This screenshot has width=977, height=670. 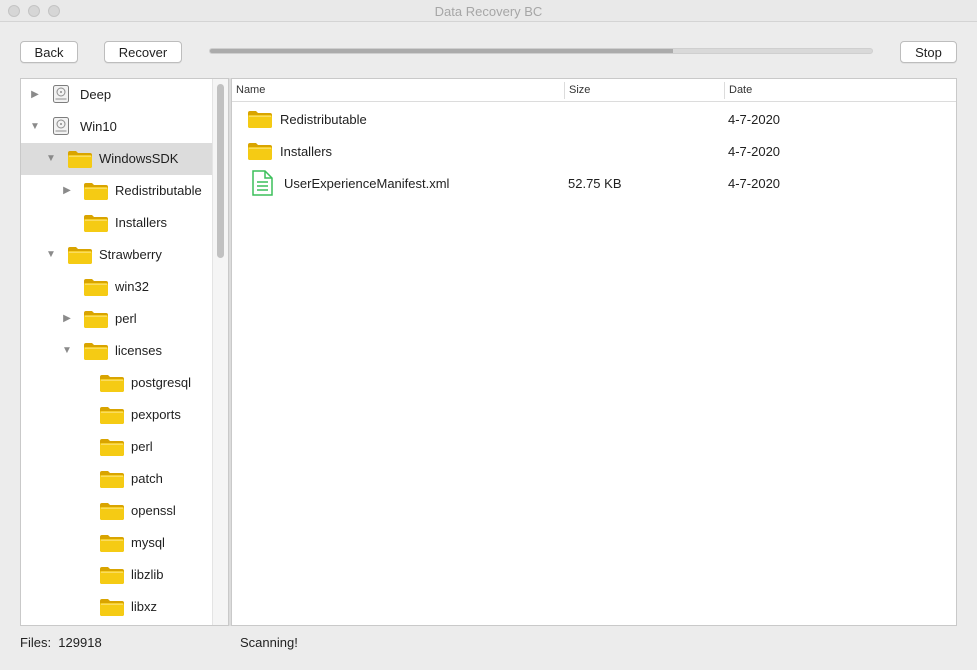 I want to click on tree-item-windowssdk: ▼ WindowsSDK, so click(x=117, y=159).